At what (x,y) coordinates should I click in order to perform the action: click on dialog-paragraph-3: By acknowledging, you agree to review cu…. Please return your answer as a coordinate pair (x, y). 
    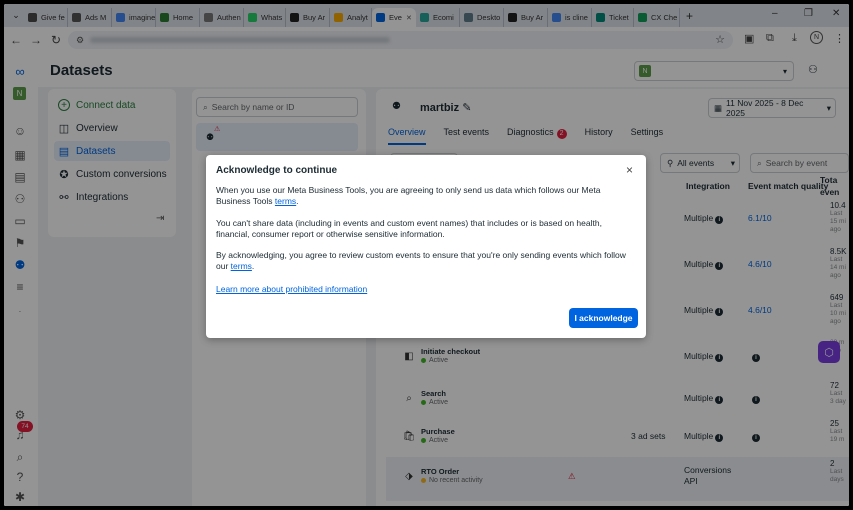
    Looking at the image, I should click on (421, 260).